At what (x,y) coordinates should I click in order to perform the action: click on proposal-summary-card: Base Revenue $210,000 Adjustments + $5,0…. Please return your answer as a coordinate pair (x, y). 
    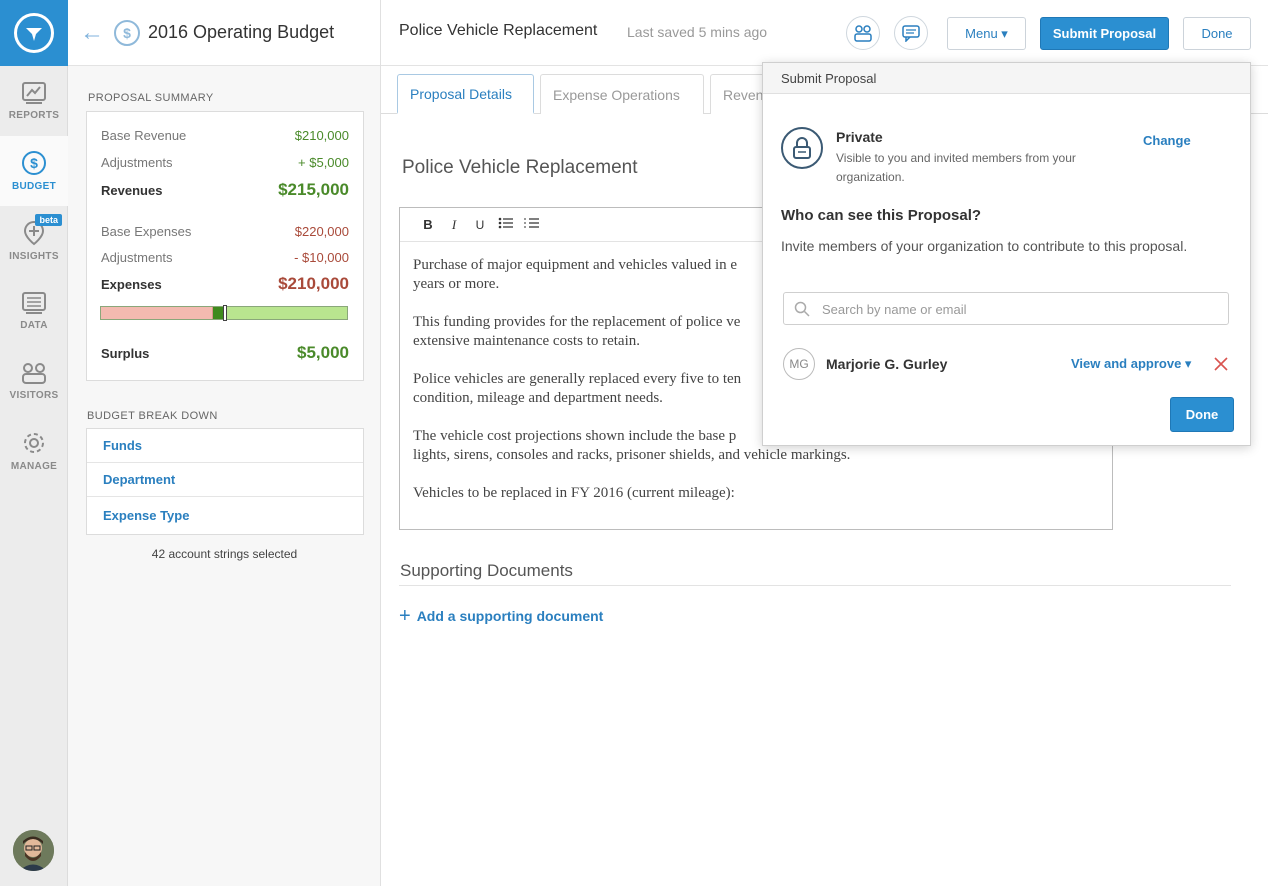
    Looking at the image, I should click on (225, 246).